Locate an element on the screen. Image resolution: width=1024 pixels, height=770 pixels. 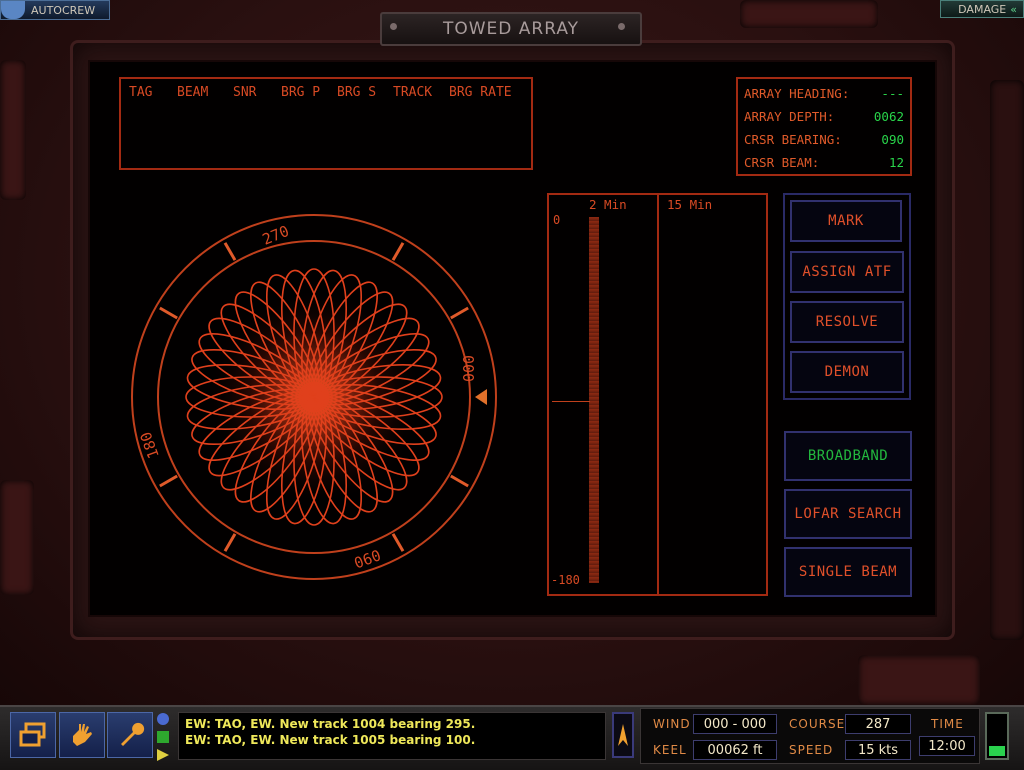
col-tag: TAG is located at coordinates (141, 92).